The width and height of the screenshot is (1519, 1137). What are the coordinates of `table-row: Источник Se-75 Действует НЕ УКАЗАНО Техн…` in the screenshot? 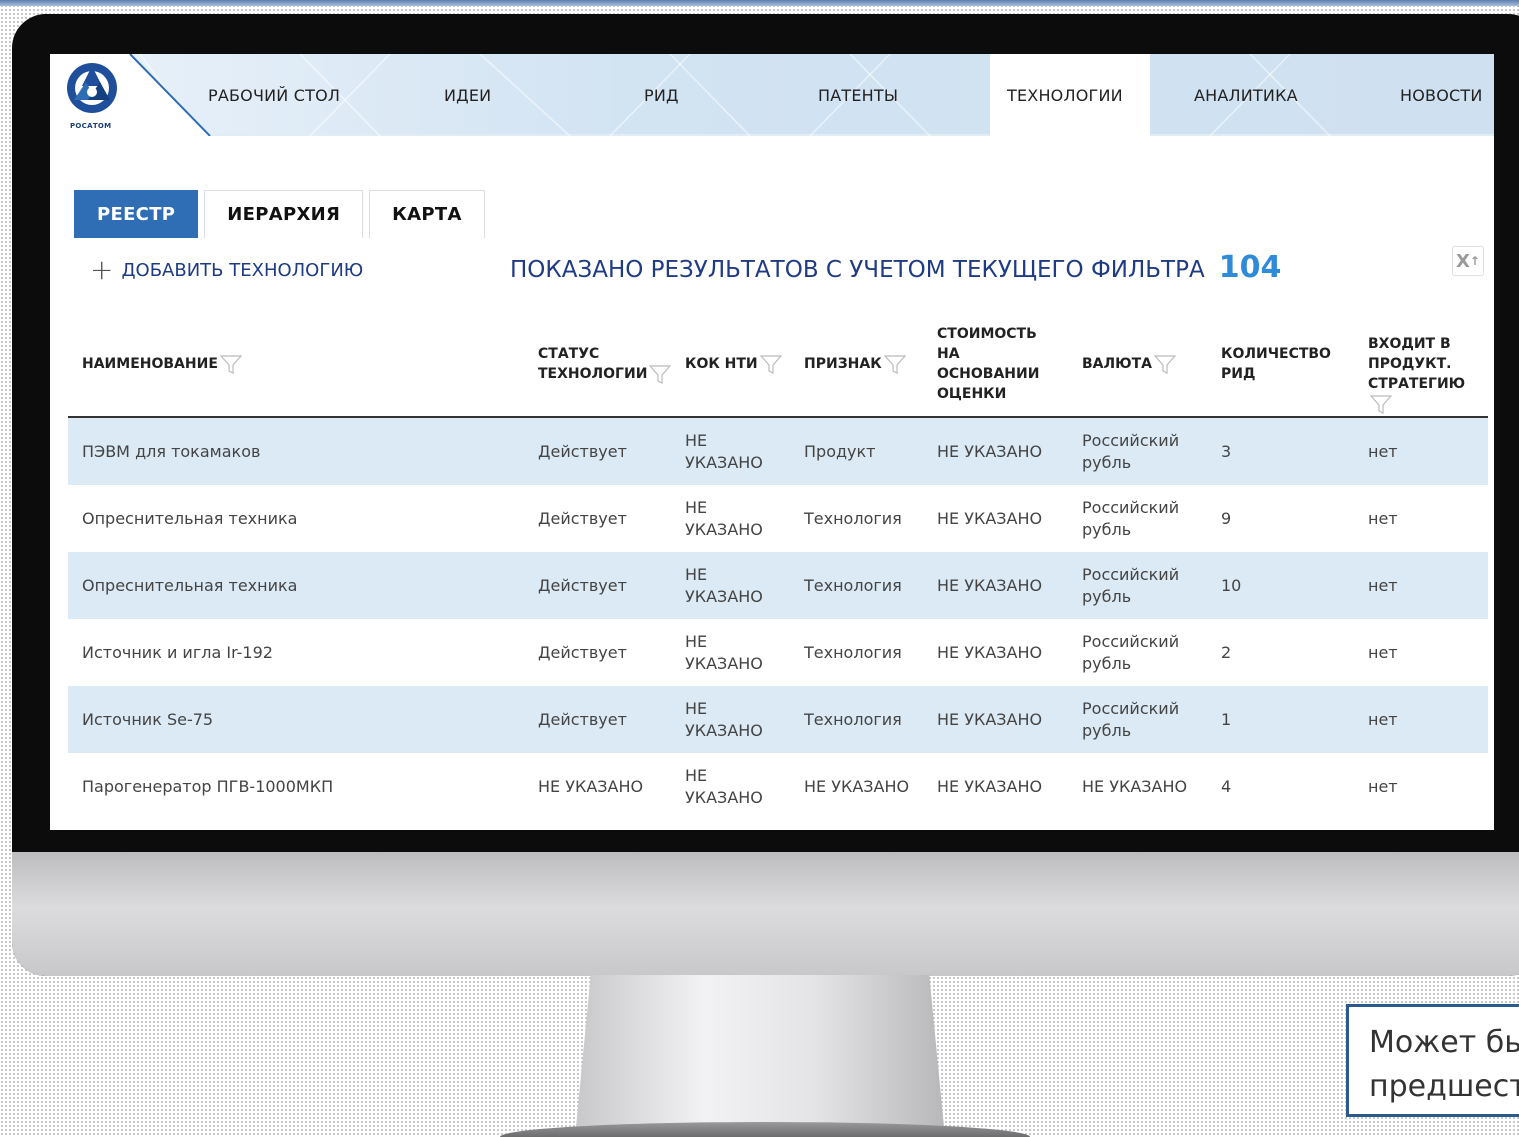 It's located at (778, 719).